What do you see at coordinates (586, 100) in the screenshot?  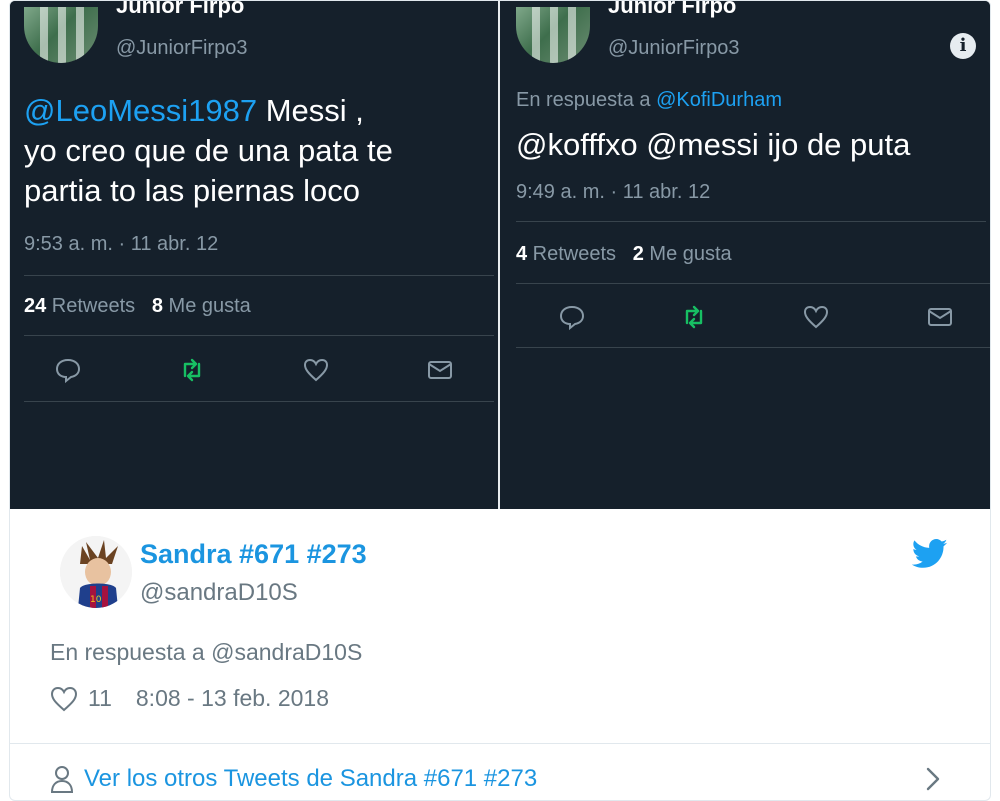 I see `reply-prefix: En respuesta a` at bounding box center [586, 100].